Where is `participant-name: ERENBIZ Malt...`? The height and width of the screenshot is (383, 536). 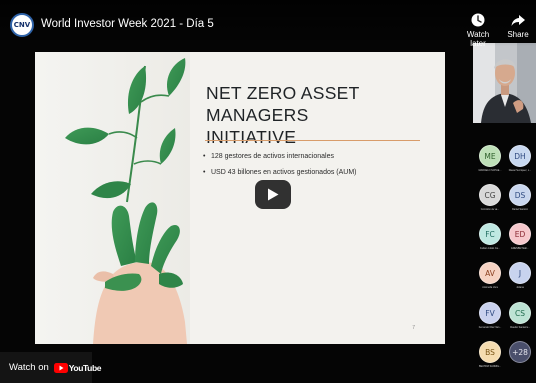 participant-name: ERENBIZ Malt... is located at coordinates (520, 248).